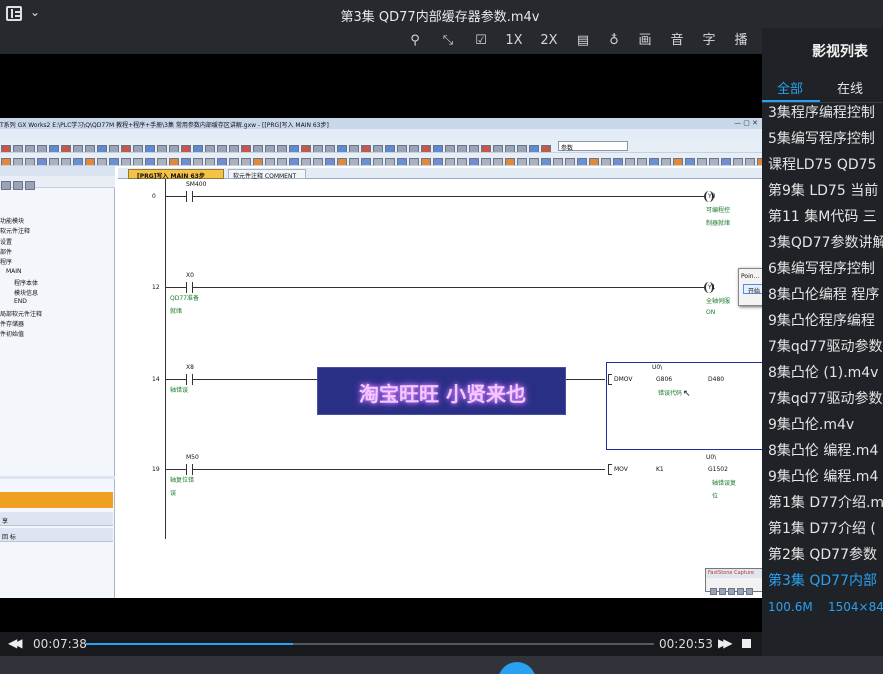  What do you see at coordinates (6, 251) in the screenshot?
I see `gx-tree-item: 部件` at bounding box center [6, 251].